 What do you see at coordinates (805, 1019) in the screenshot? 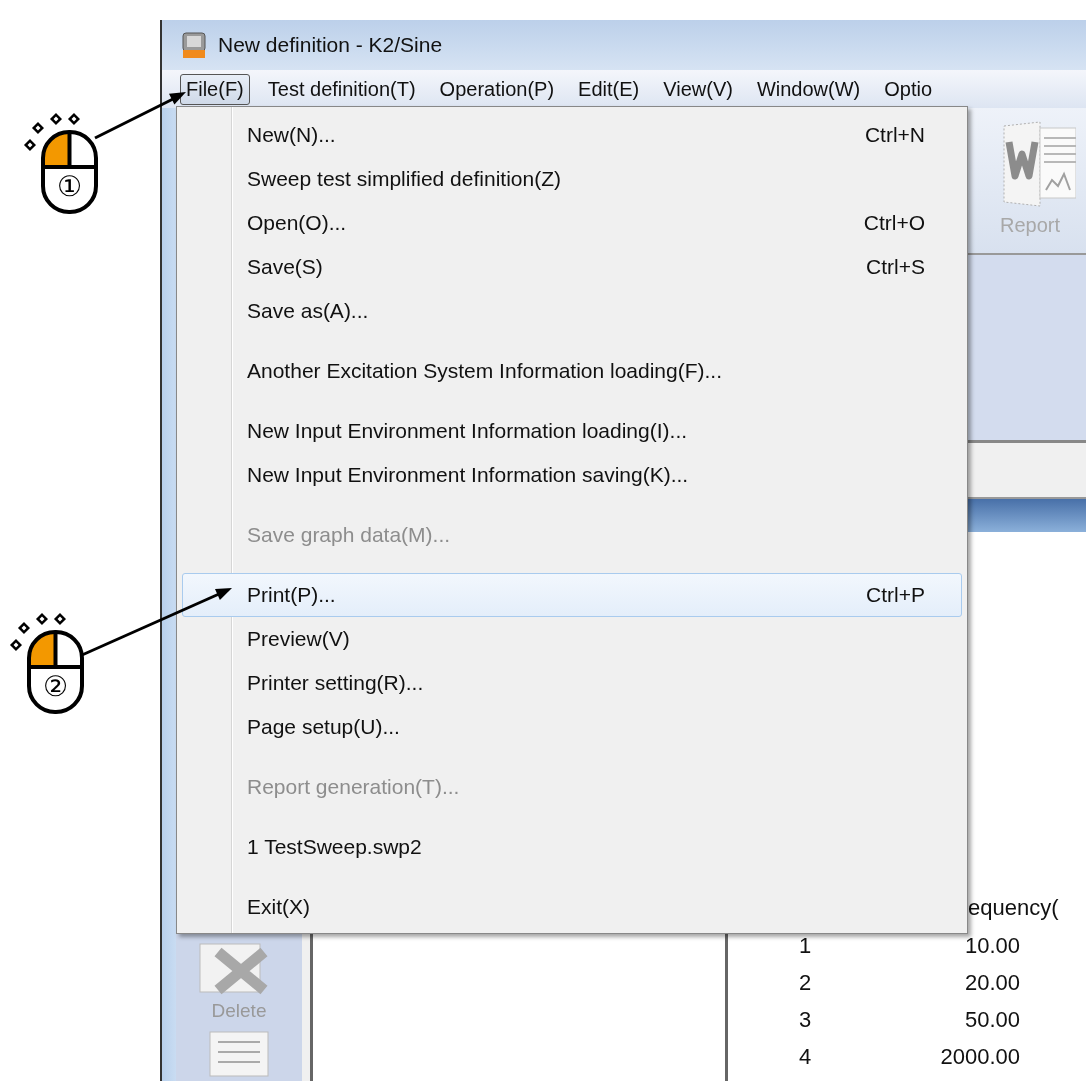
I see `table-cell-text: 3` at bounding box center [805, 1019].